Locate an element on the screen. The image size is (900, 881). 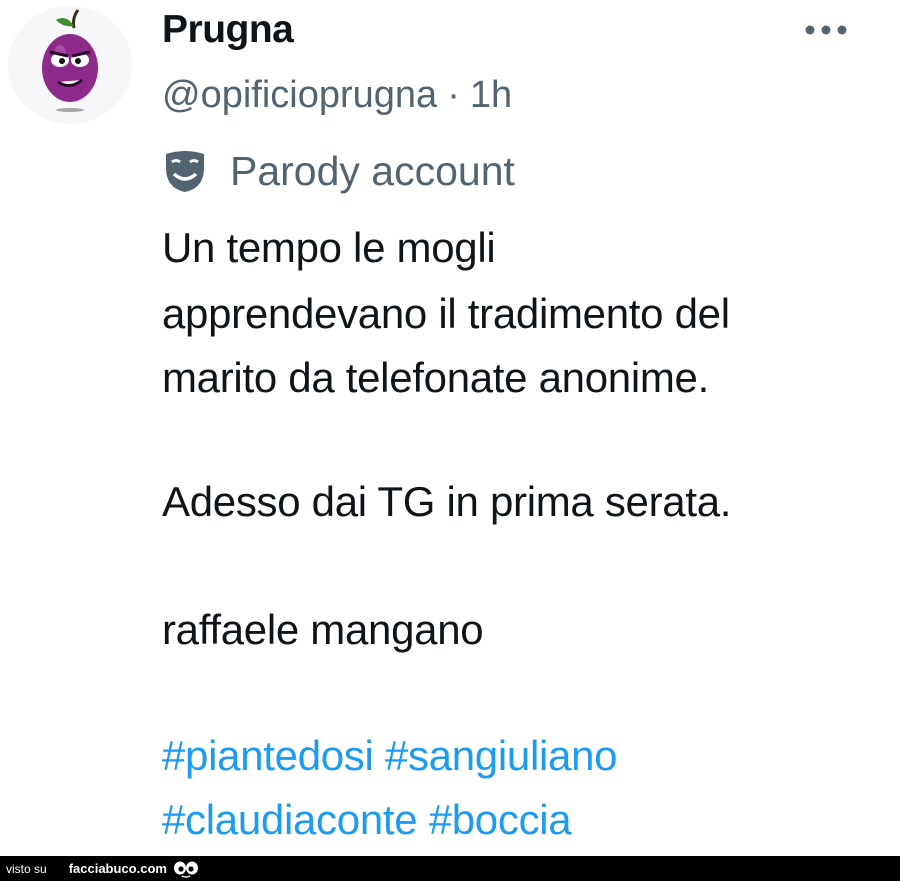
hashtag-link: #sangiuliano is located at coordinates (501, 755).